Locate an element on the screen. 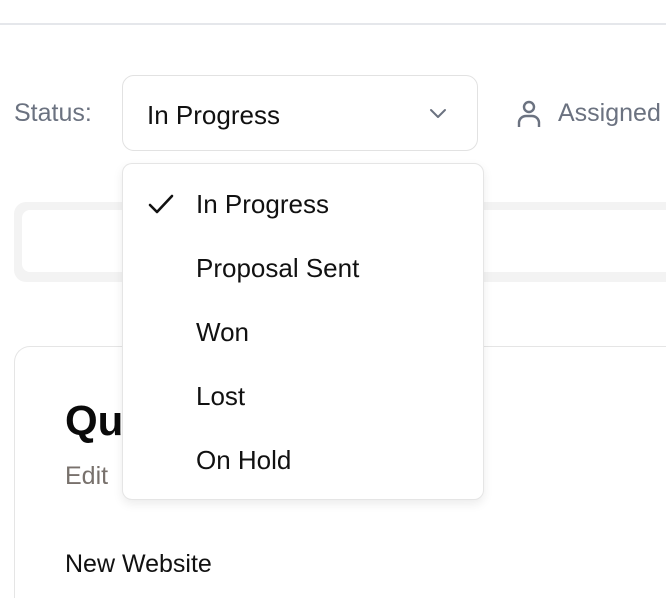 The height and width of the screenshot is (598, 666). option-on-hold: On Hold is located at coordinates (303, 461).